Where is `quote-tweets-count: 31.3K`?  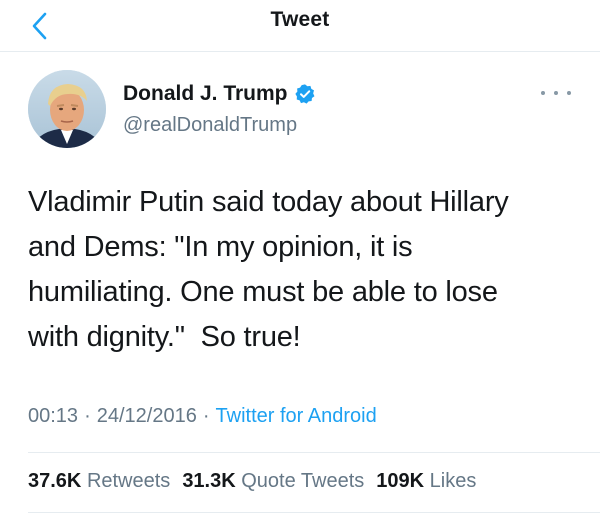 quote-tweets-count: 31.3K is located at coordinates (209, 481).